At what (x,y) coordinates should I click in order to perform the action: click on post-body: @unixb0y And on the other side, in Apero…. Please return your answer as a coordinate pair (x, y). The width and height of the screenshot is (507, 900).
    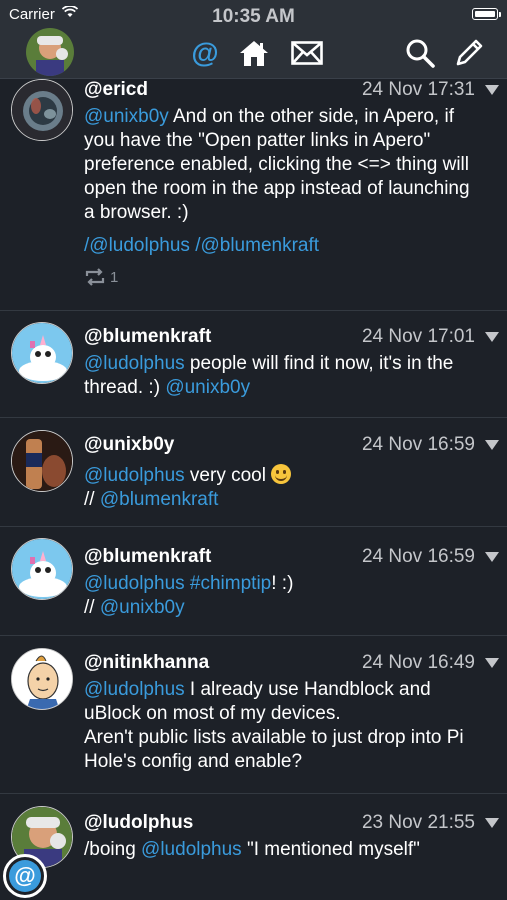
    Looking at the image, I should click on (284, 165).